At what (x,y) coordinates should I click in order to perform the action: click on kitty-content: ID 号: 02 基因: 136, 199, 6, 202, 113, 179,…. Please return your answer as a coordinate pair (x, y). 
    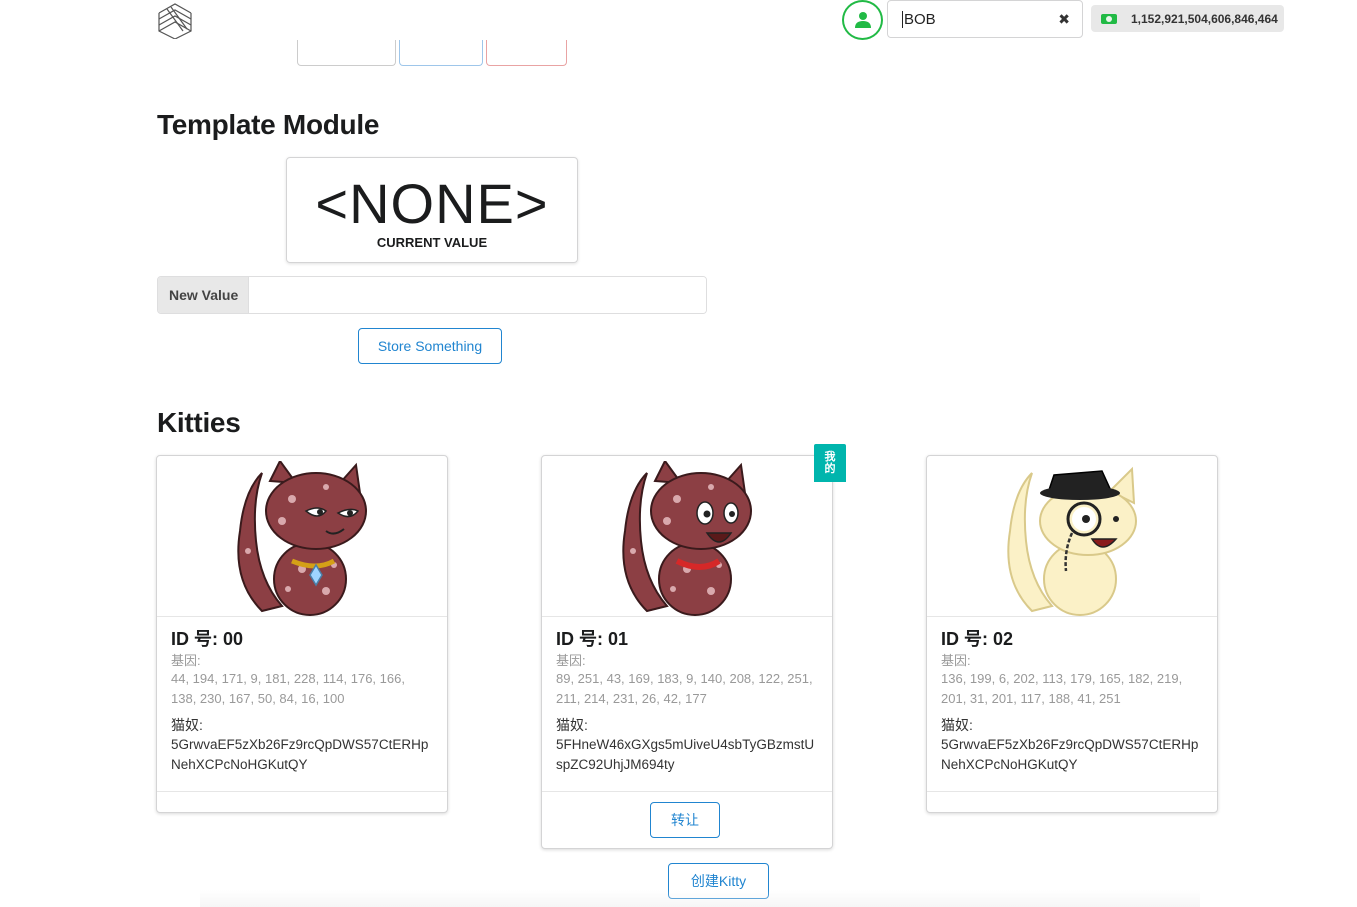
    Looking at the image, I should click on (1072, 704).